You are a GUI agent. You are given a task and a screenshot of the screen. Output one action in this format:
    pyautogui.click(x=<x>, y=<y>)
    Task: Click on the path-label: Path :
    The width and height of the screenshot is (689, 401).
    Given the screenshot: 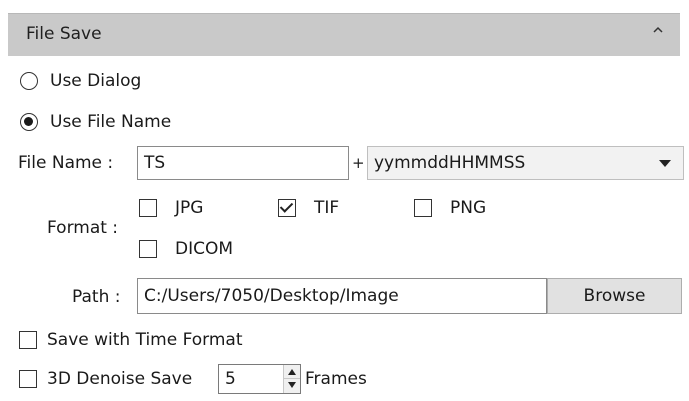 What is the action you would take?
    pyautogui.click(x=96, y=297)
    